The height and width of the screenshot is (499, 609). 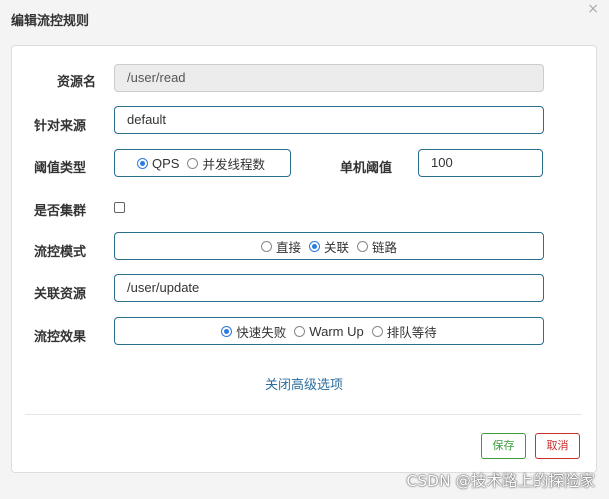 I want to click on cluster-label: 是否集群, so click(x=59, y=211).